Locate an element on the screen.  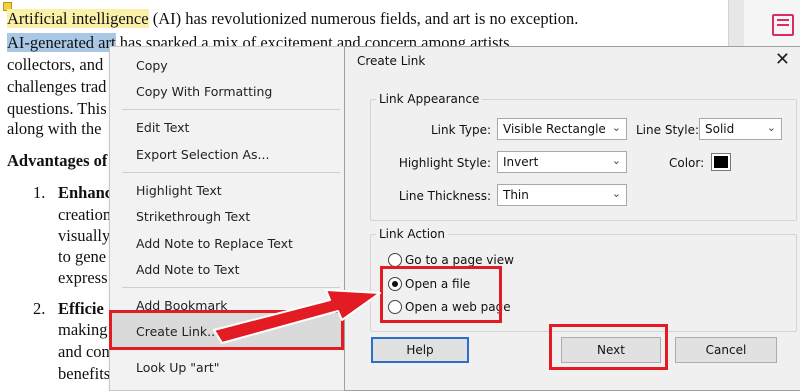
list-item-line: and con is located at coordinates (84, 351).